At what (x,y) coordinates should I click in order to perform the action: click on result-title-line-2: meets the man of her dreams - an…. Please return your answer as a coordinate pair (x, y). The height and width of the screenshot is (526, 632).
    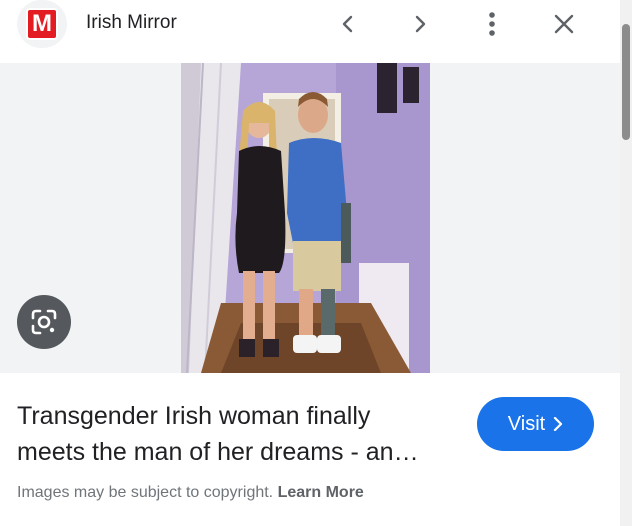
    Looking at the image, I should click on (218, 452).